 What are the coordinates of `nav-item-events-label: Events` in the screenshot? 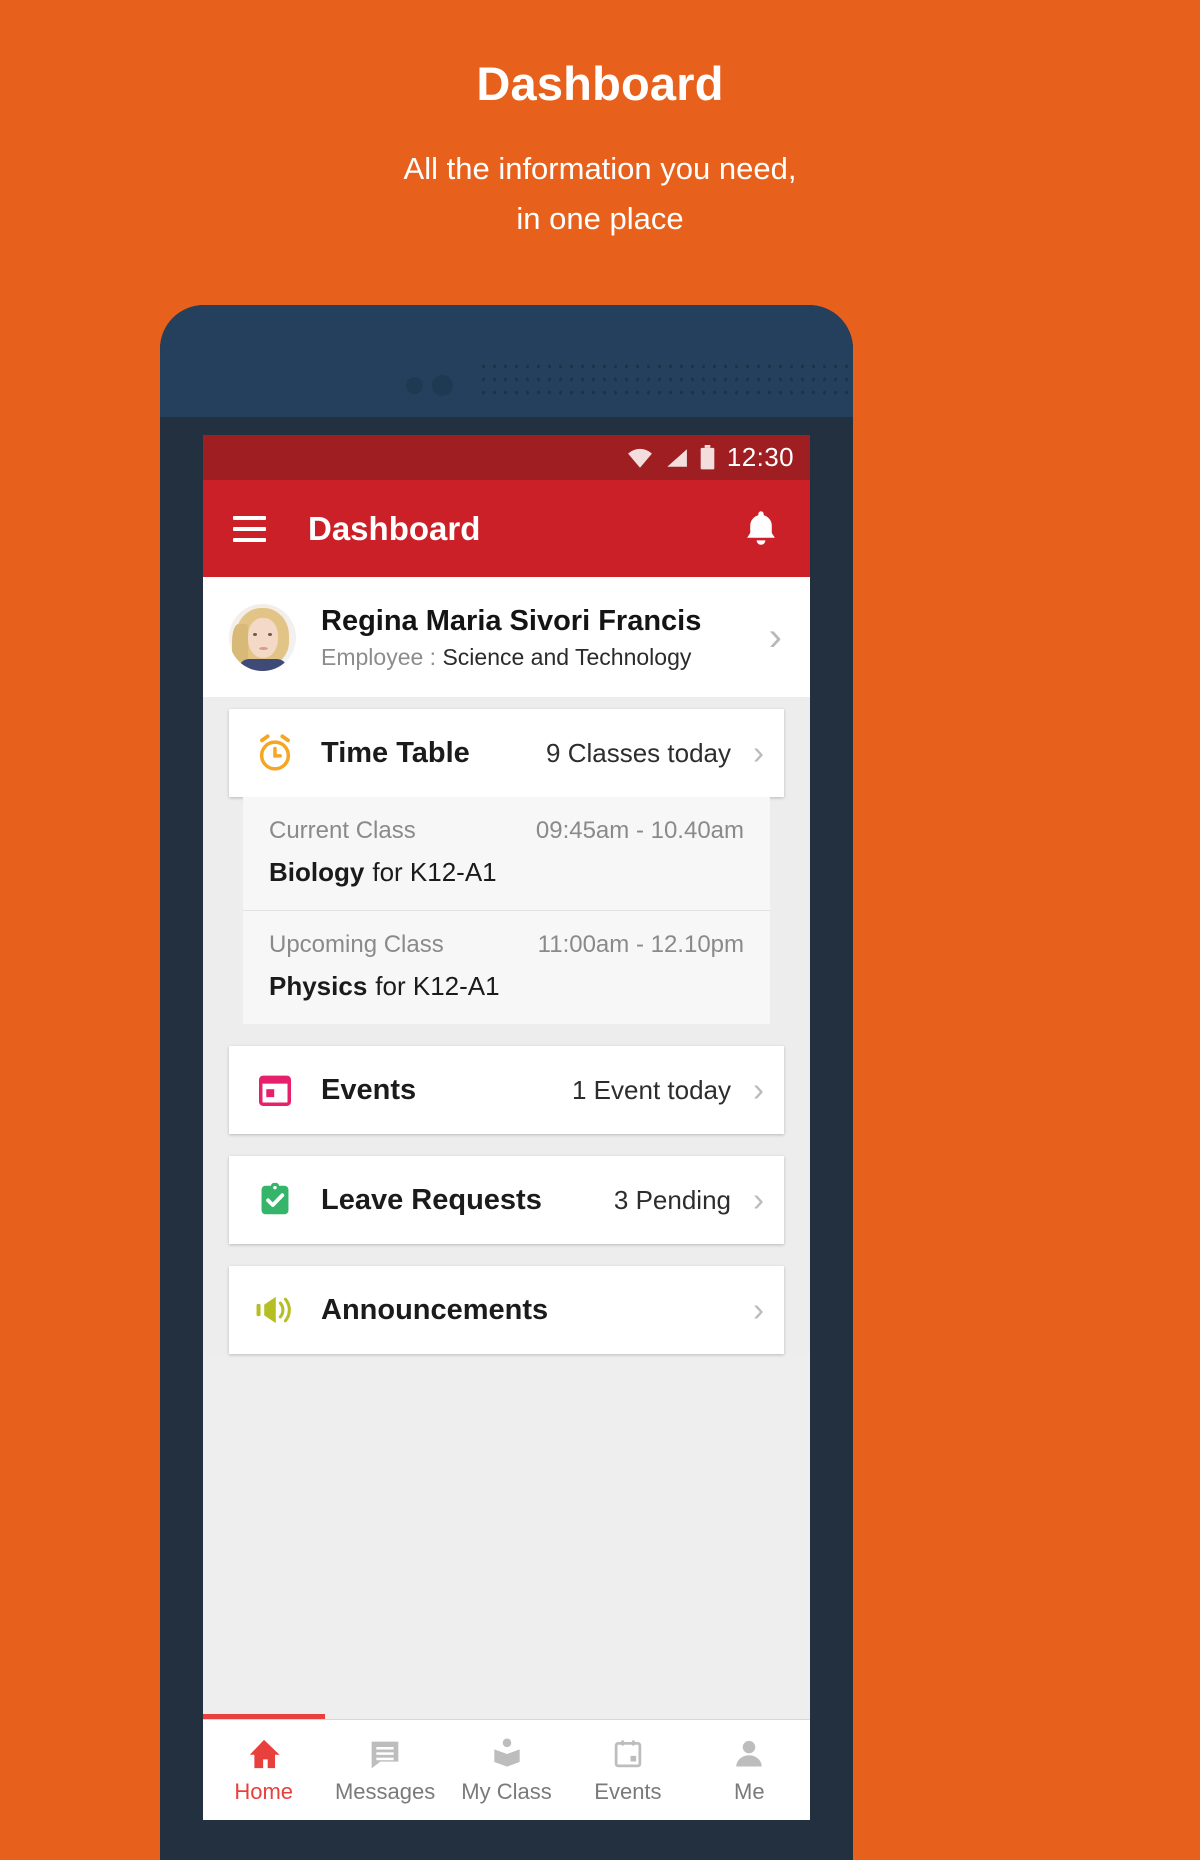 It's located at (628, 1791).